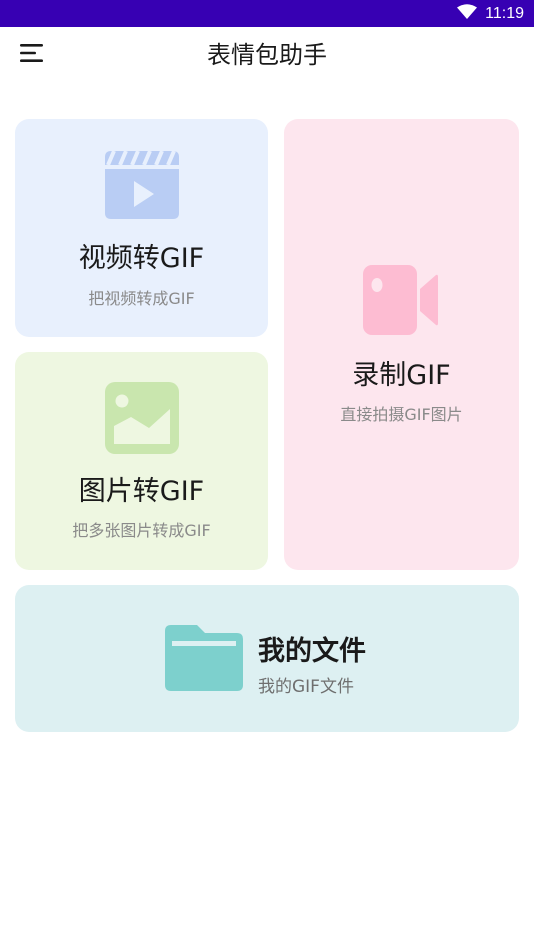 The width and height of the screenshot is (534, 949). What do you see at coordinates (401, 303) in the screenshot?
I see `video-camera-icon` at bounding box center [401, 303].